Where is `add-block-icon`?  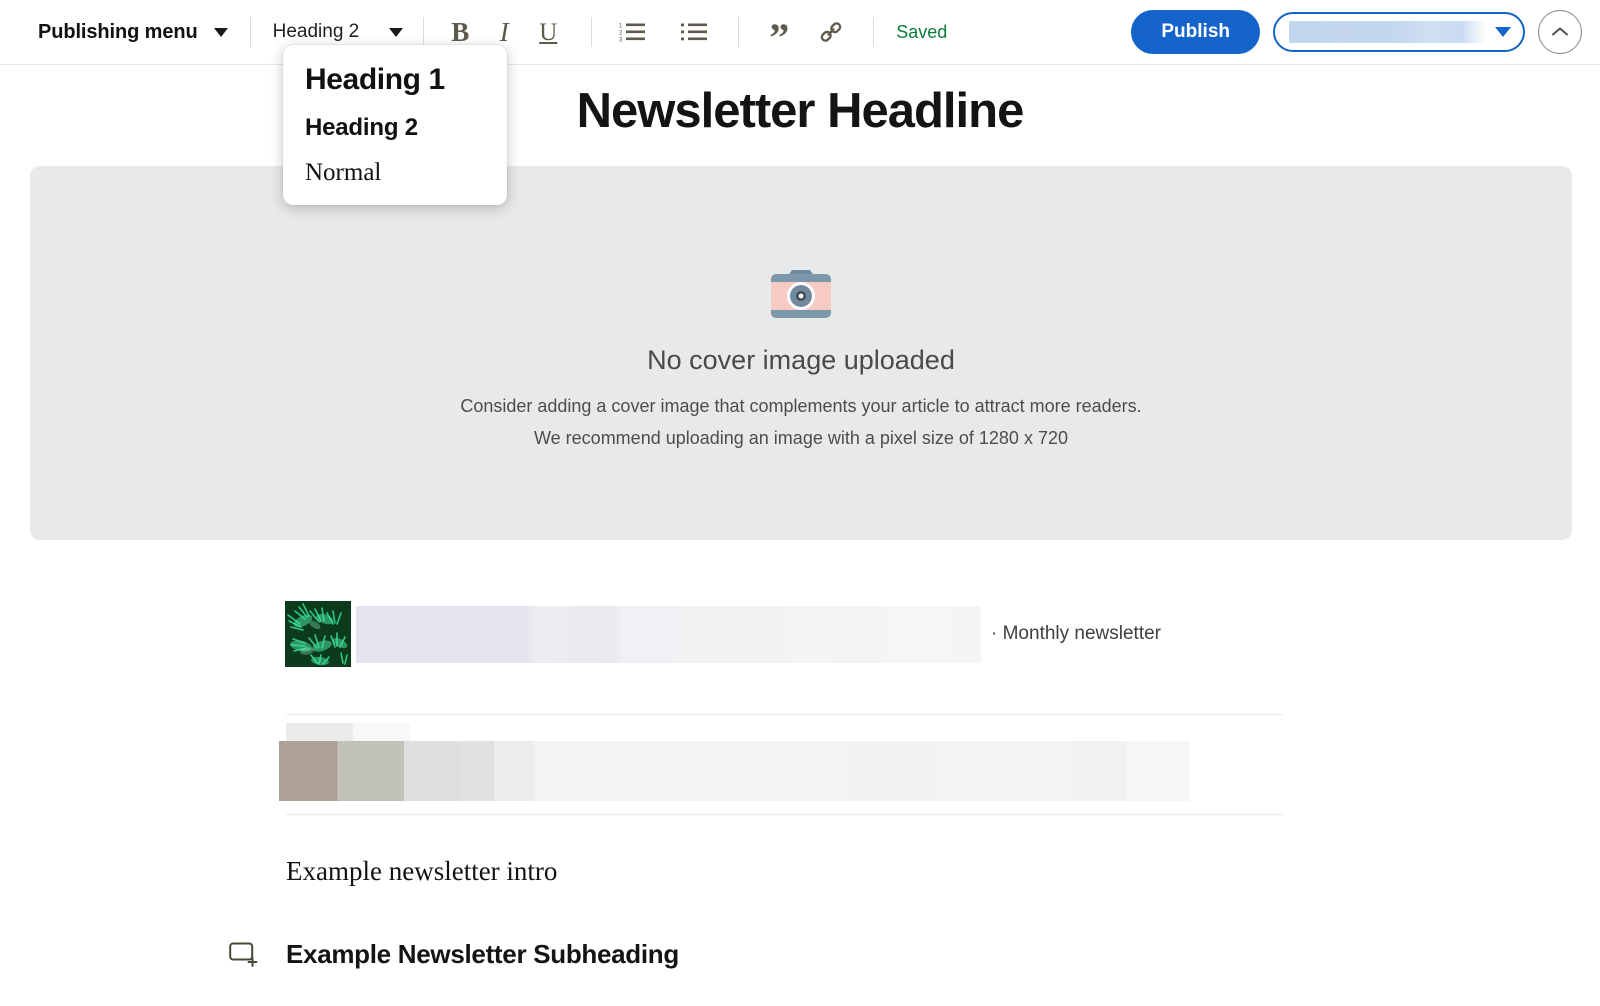 add-block-icon is located at coordinates (244, 954).